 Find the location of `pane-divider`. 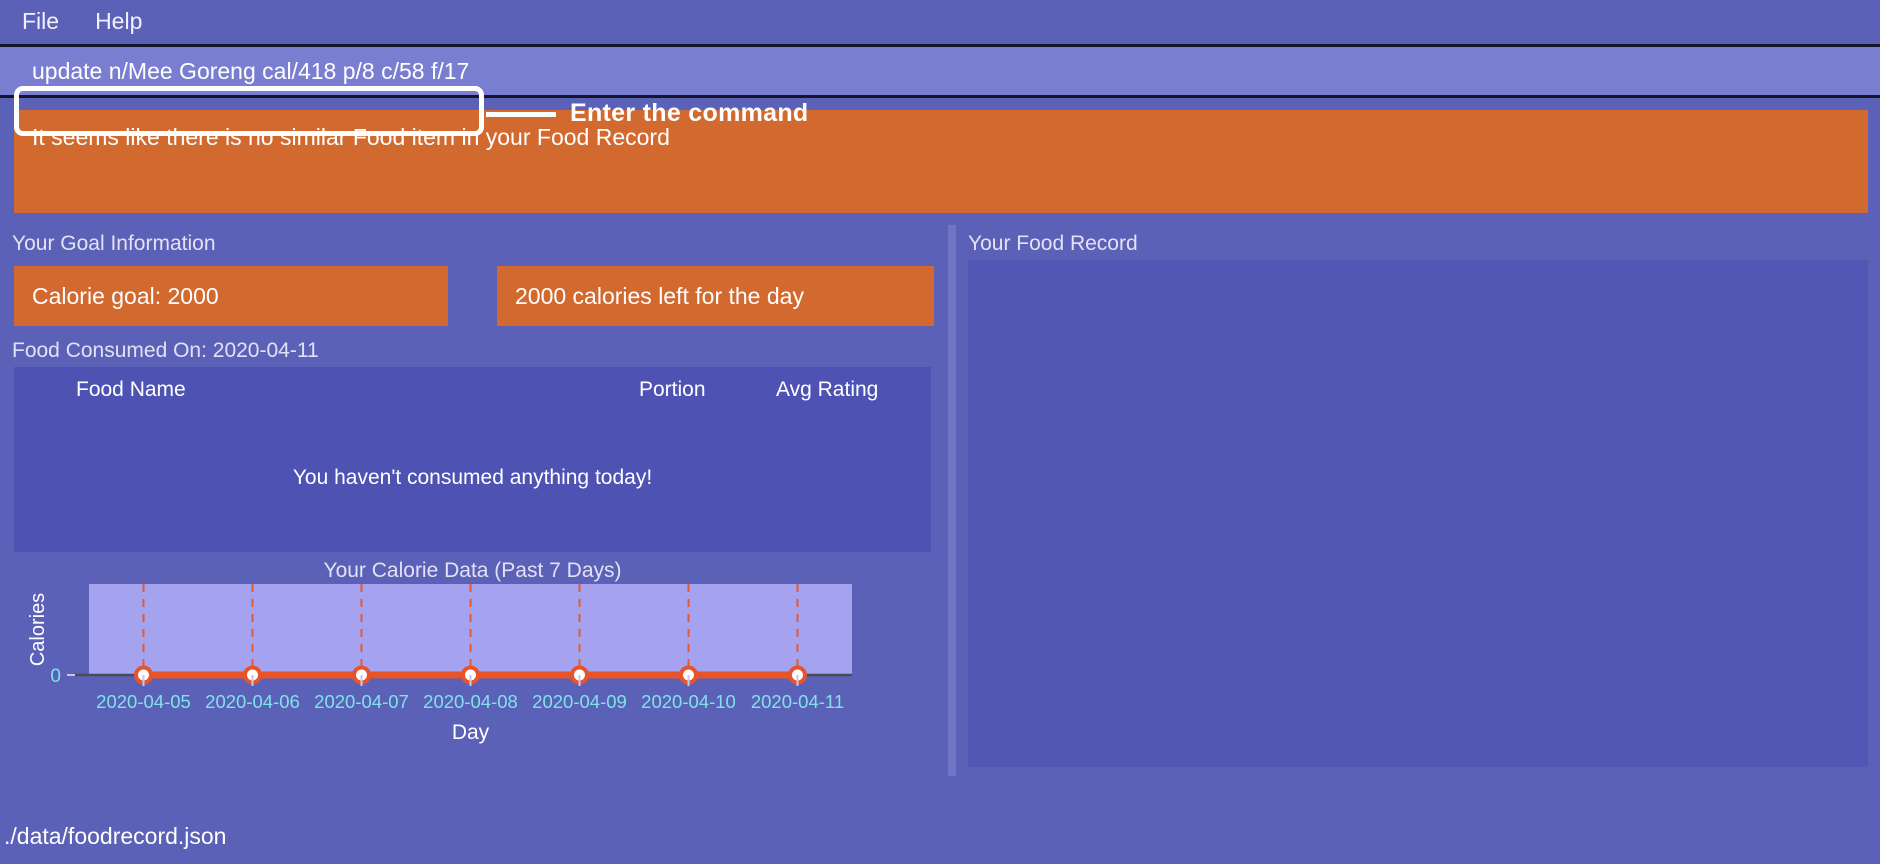

pane-divider is located at coordinates (952, 500).